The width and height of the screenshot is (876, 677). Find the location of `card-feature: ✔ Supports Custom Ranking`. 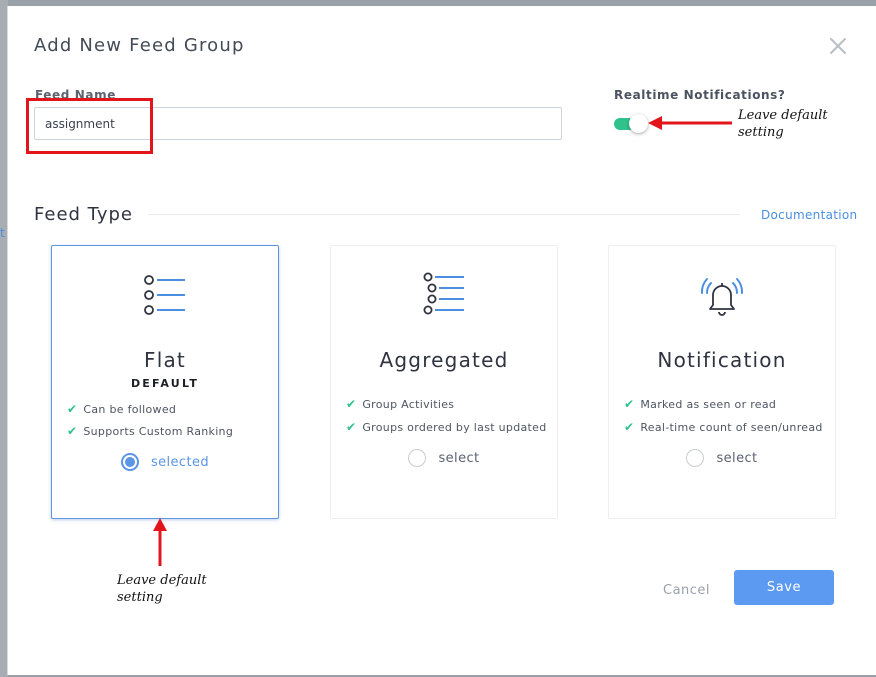

card-feature: ✔ Supports Custom Ranking is located at coordinates (150, 431).